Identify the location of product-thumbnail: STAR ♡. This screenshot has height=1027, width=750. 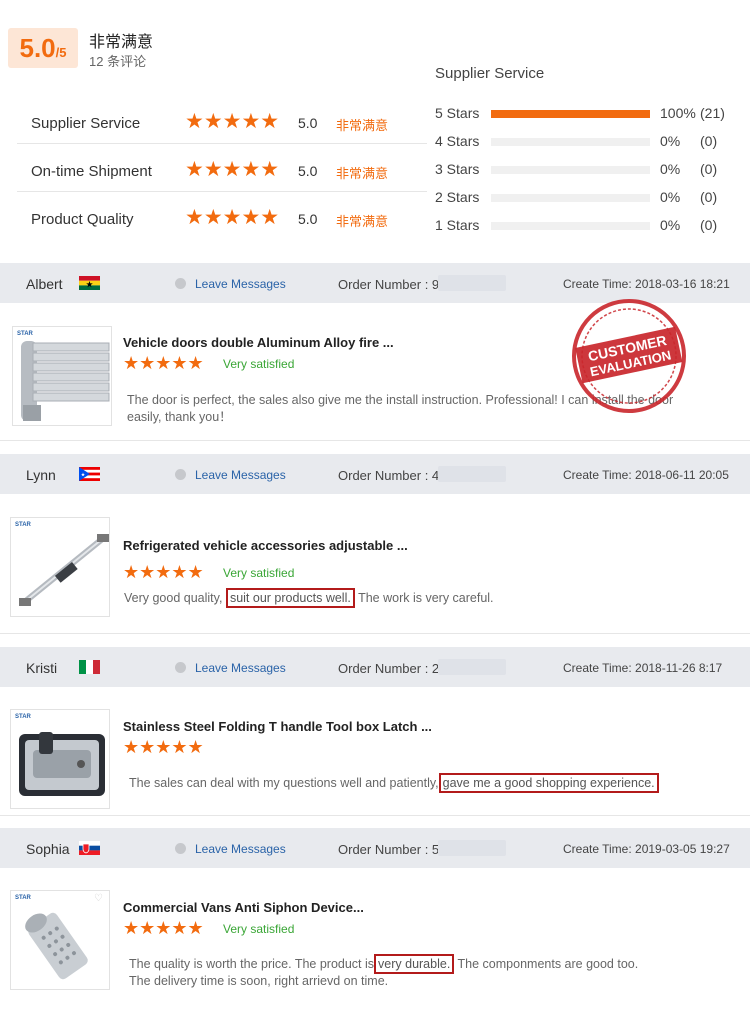
(60, 940).